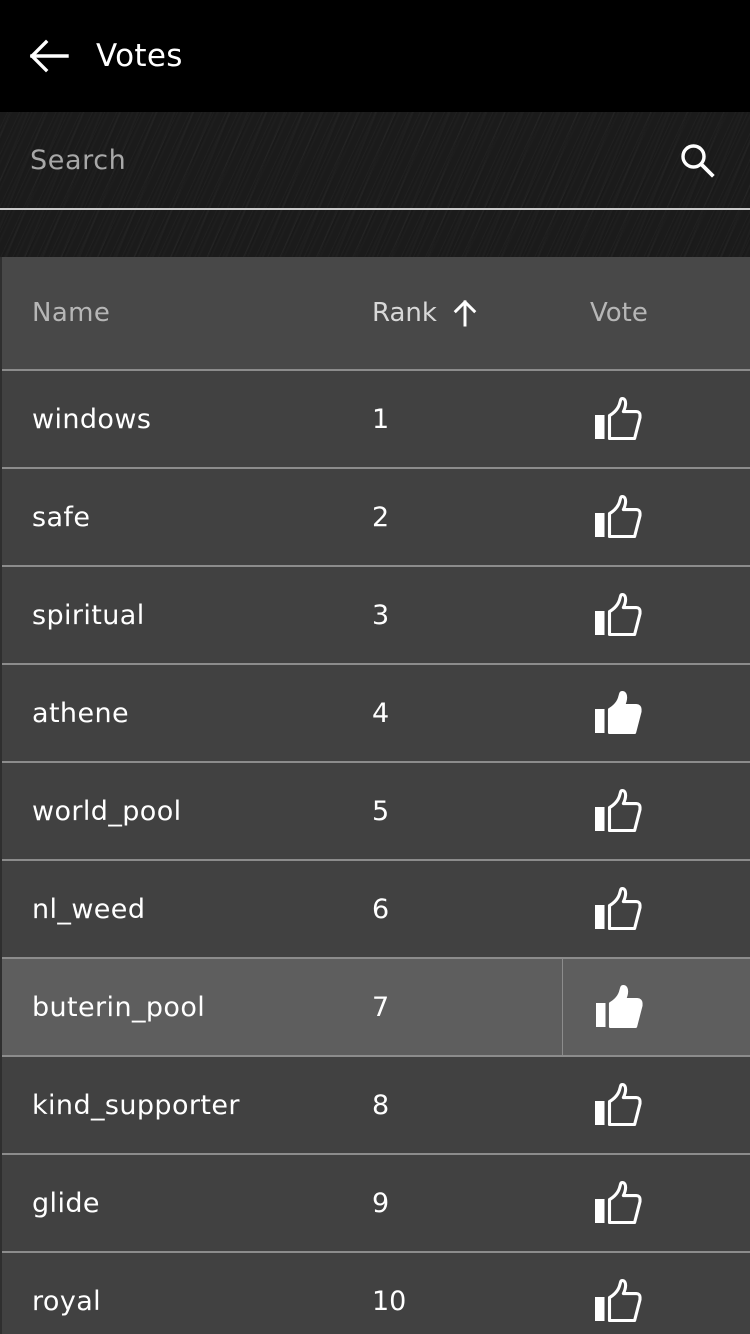  Describe the element at coordinates (381, 615) in the screenshot. I see `row-rank: 3` at that location.